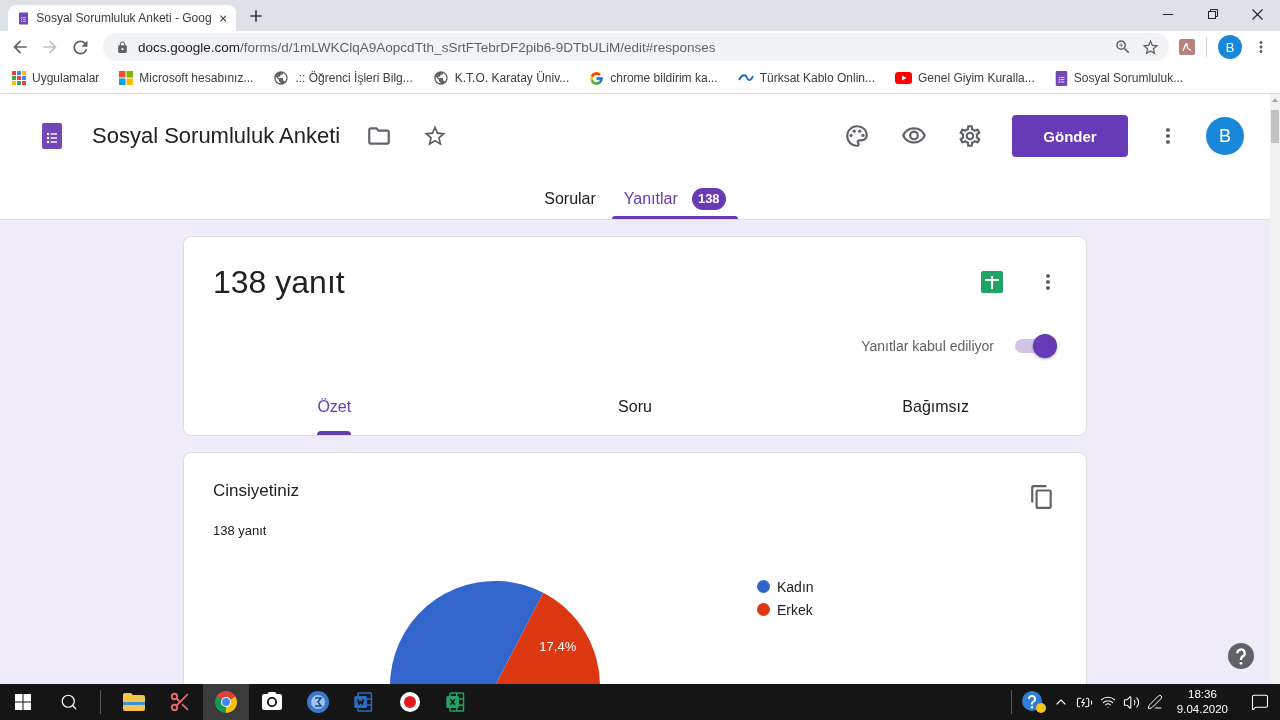 The width and height of the screenshot is (1280, 720). Describe the element at coordinates (126, 78) in the screenshot. I see `four-squares-logo-icon` at that location.